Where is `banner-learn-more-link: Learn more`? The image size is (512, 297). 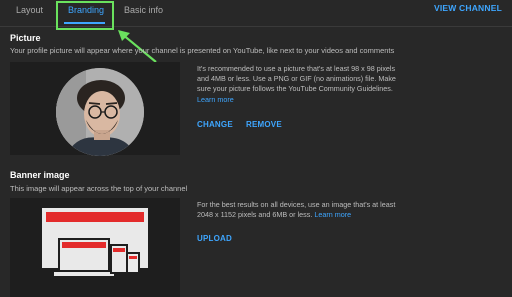 banner-learn-more-link: Learn more is located at coordinates (332, 214).